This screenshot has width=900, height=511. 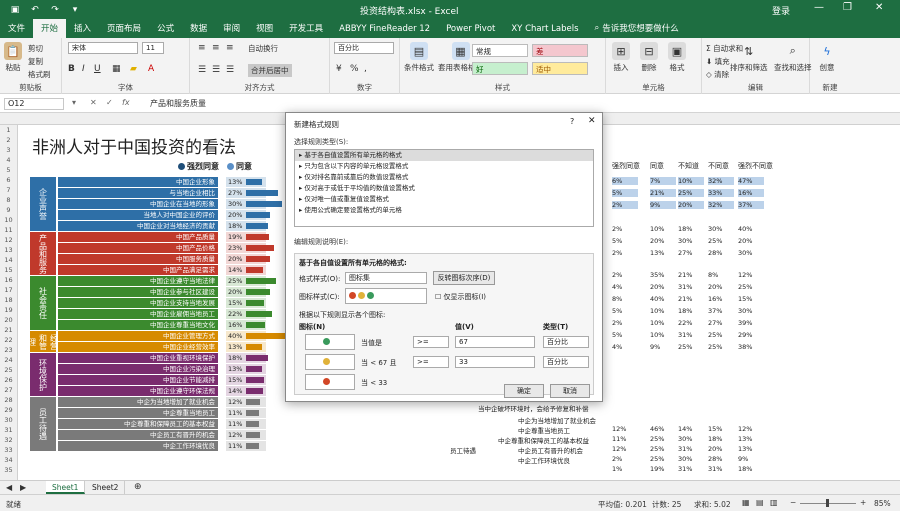 I want to click on right-table-cell: 6%, so click(x=625, y=181).